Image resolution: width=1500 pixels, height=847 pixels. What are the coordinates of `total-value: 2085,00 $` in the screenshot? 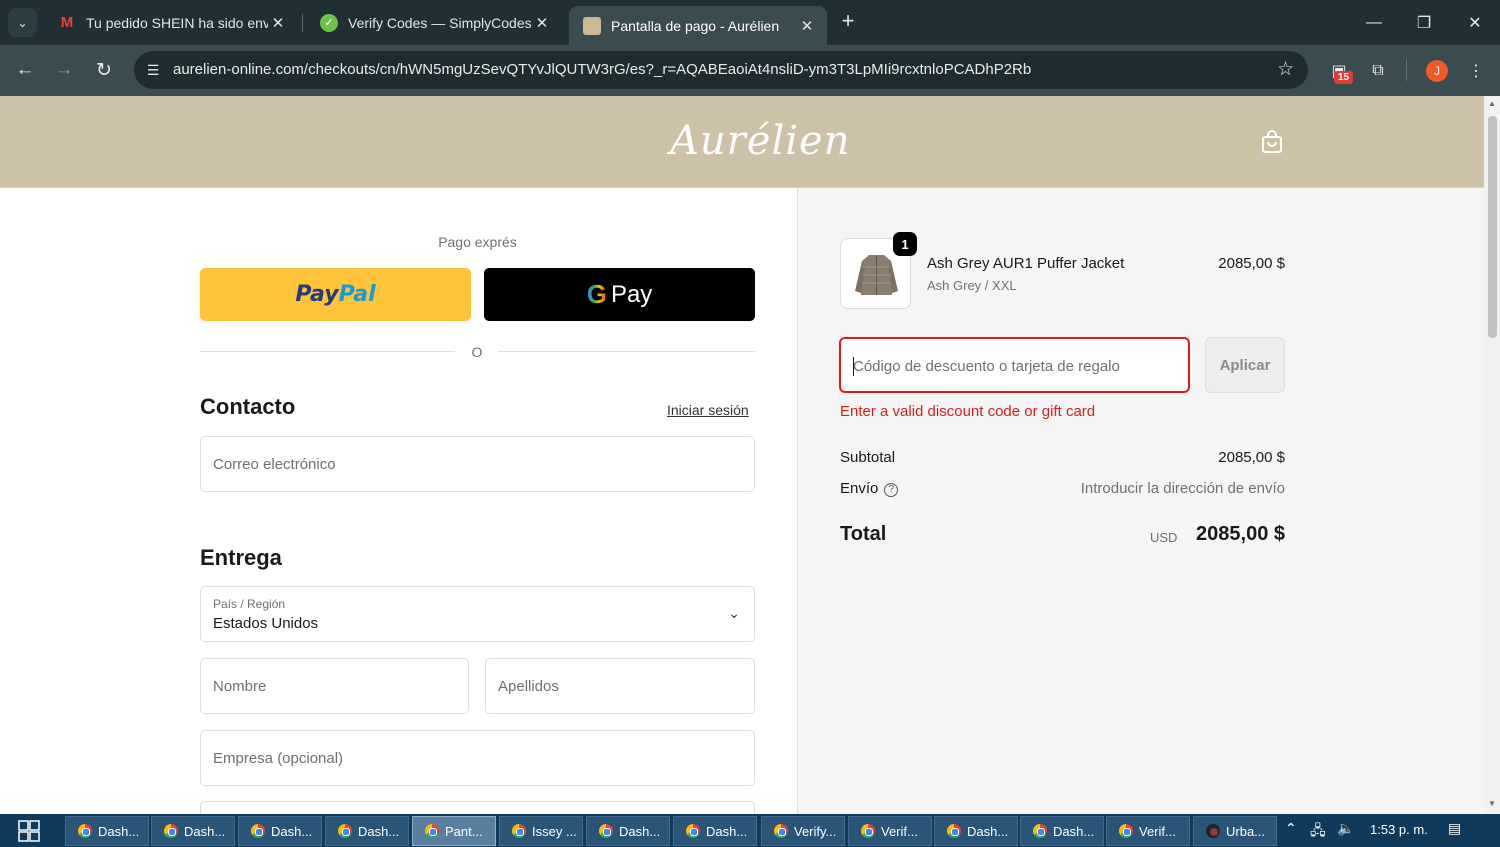 It's located at (1240, 534).